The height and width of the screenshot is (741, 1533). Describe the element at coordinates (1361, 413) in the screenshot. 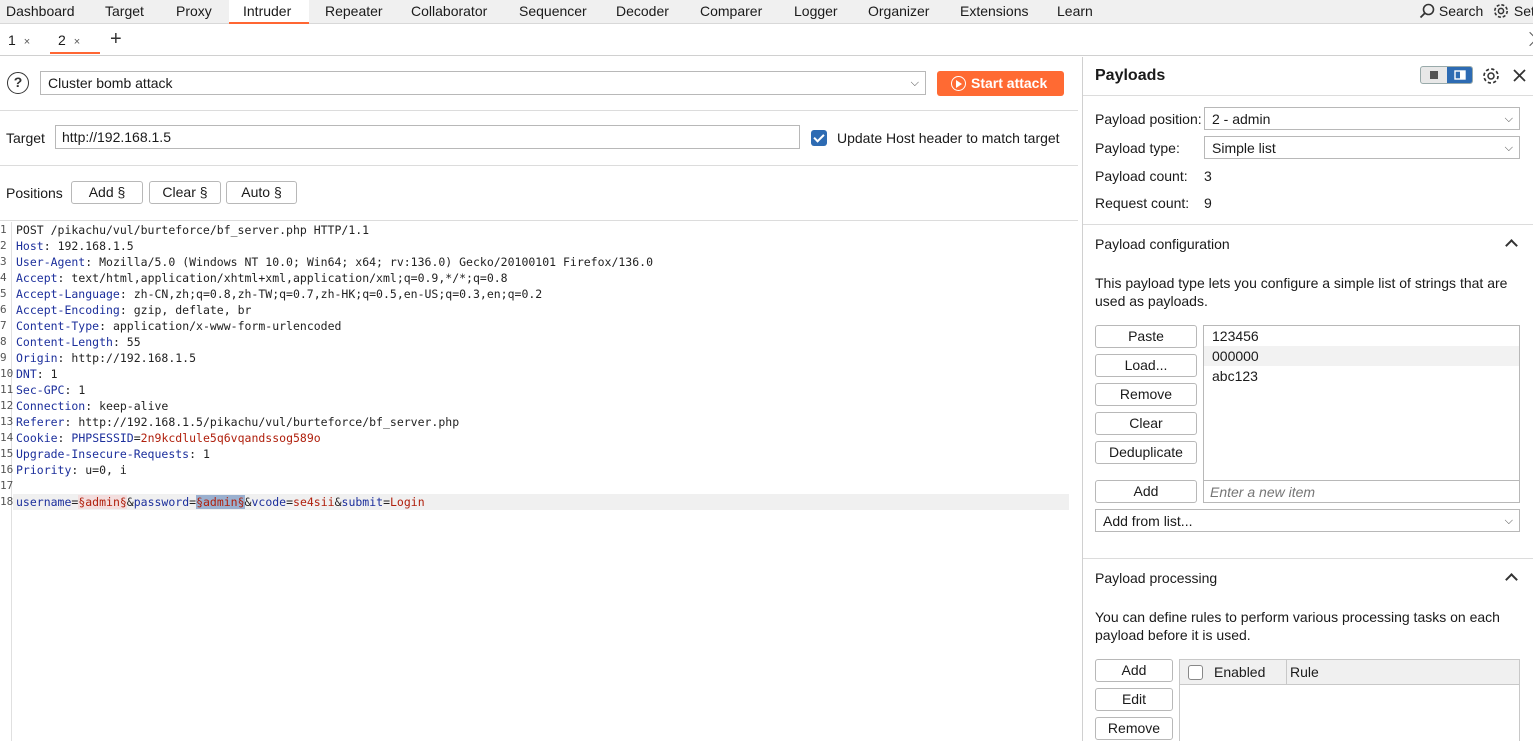

I see `payload-list: 123456 000000 abc123` at that location.